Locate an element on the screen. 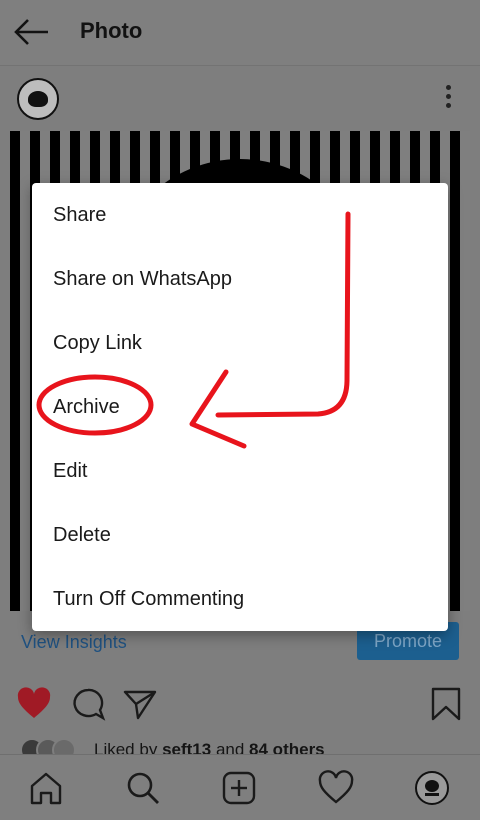 The width and height of the screenshot is (480, 820). menu-item-edit: Edit is located at coordinates (240, 471).